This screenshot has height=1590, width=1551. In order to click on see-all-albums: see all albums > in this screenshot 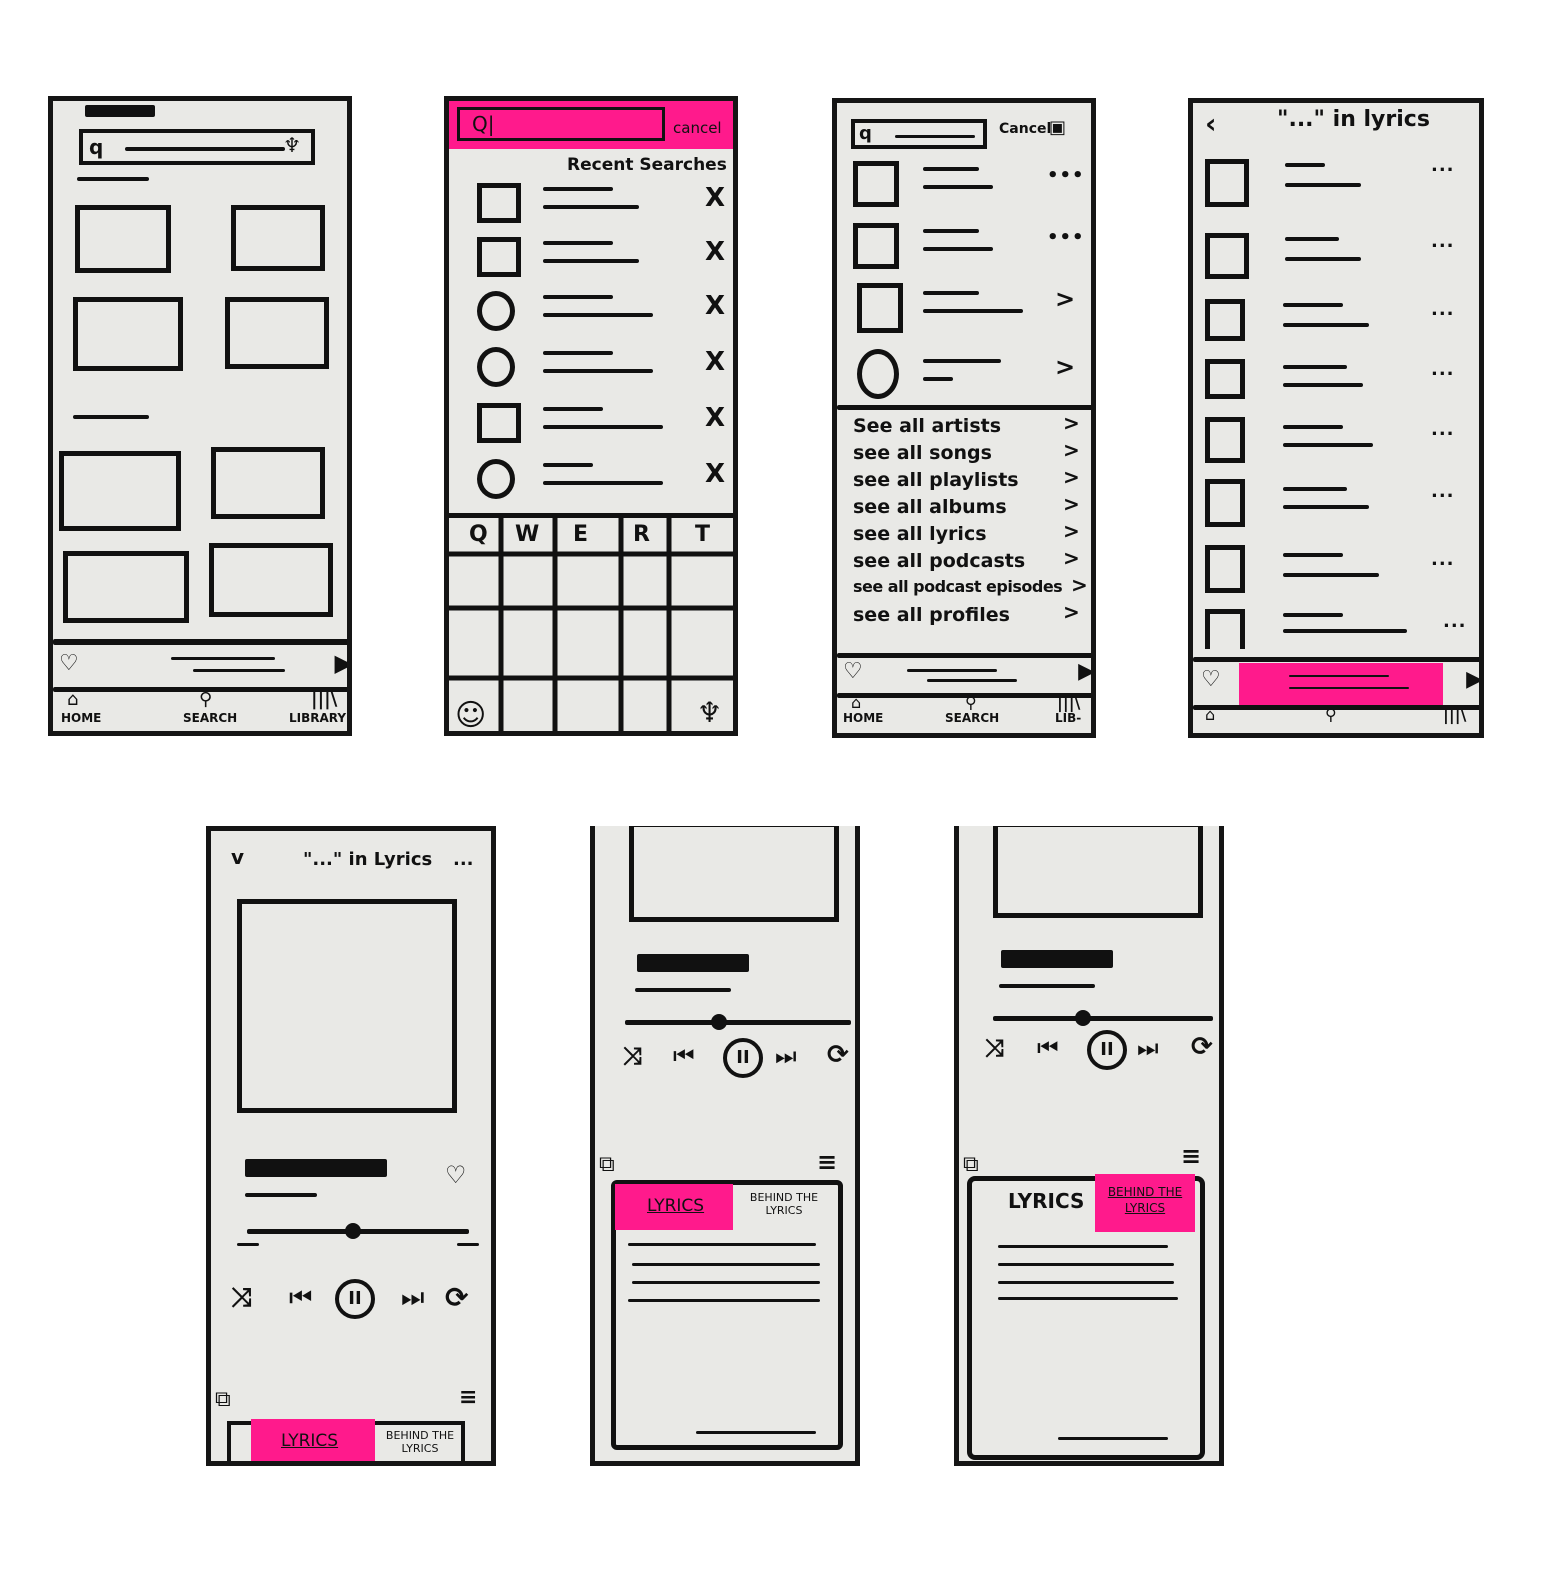, I will do `click(964, 506)`.